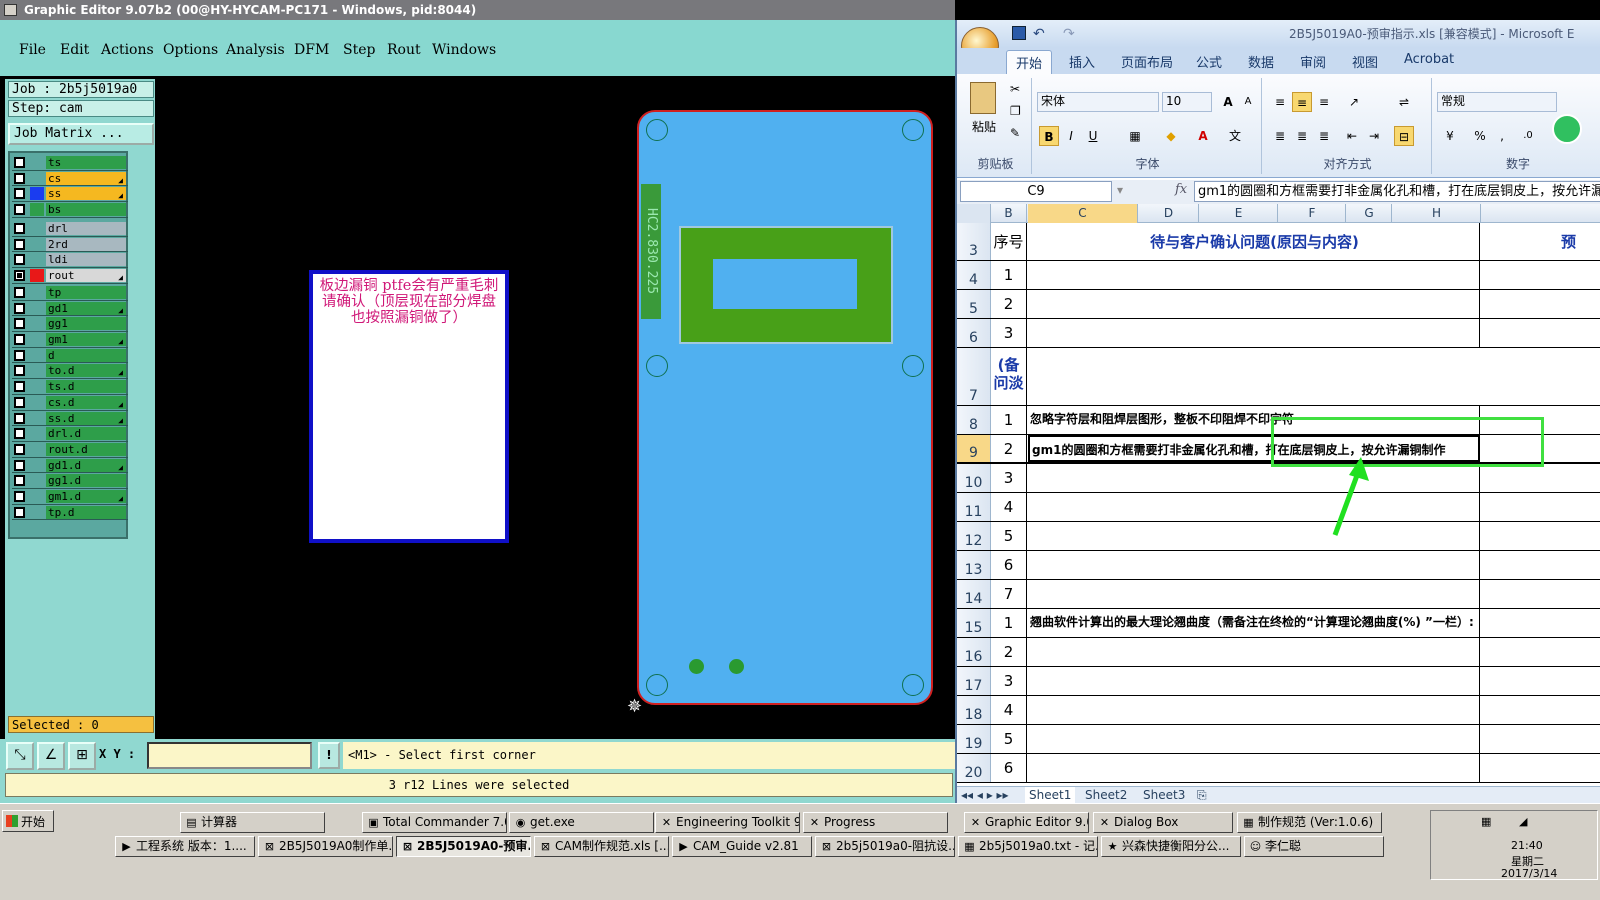 The height and width of the screenshot is (900, 1600). I want to click on name-box-chevron-icon: ▾, so click(1120, 190).